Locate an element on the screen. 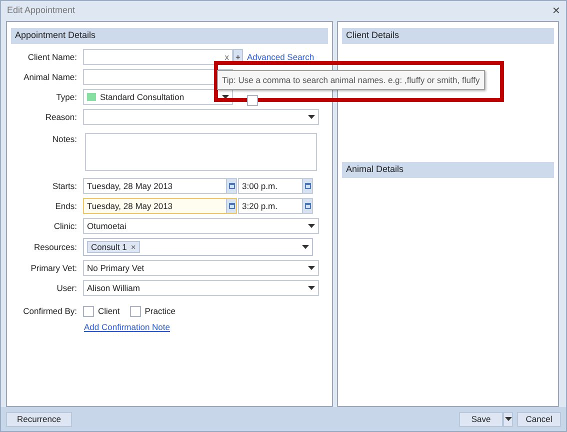  section-header: Appointment Details is located at coordinates (169, 36).